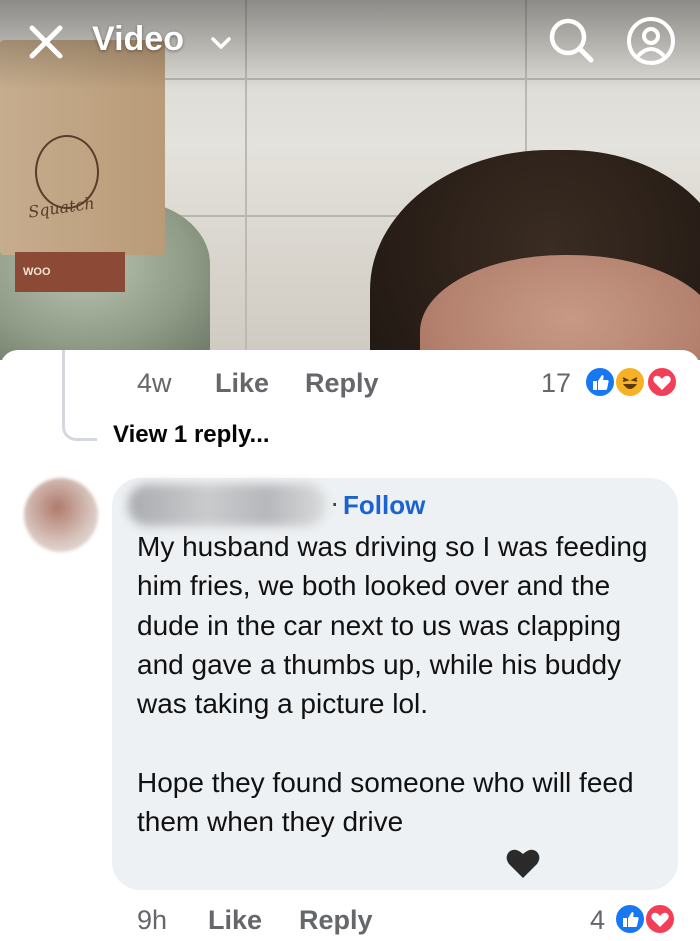 This screenshot has height=941, width=700. Describe the element at coordinates (597, 920) in the screenshot. I see `comment-reaction-count: 4` at that location.